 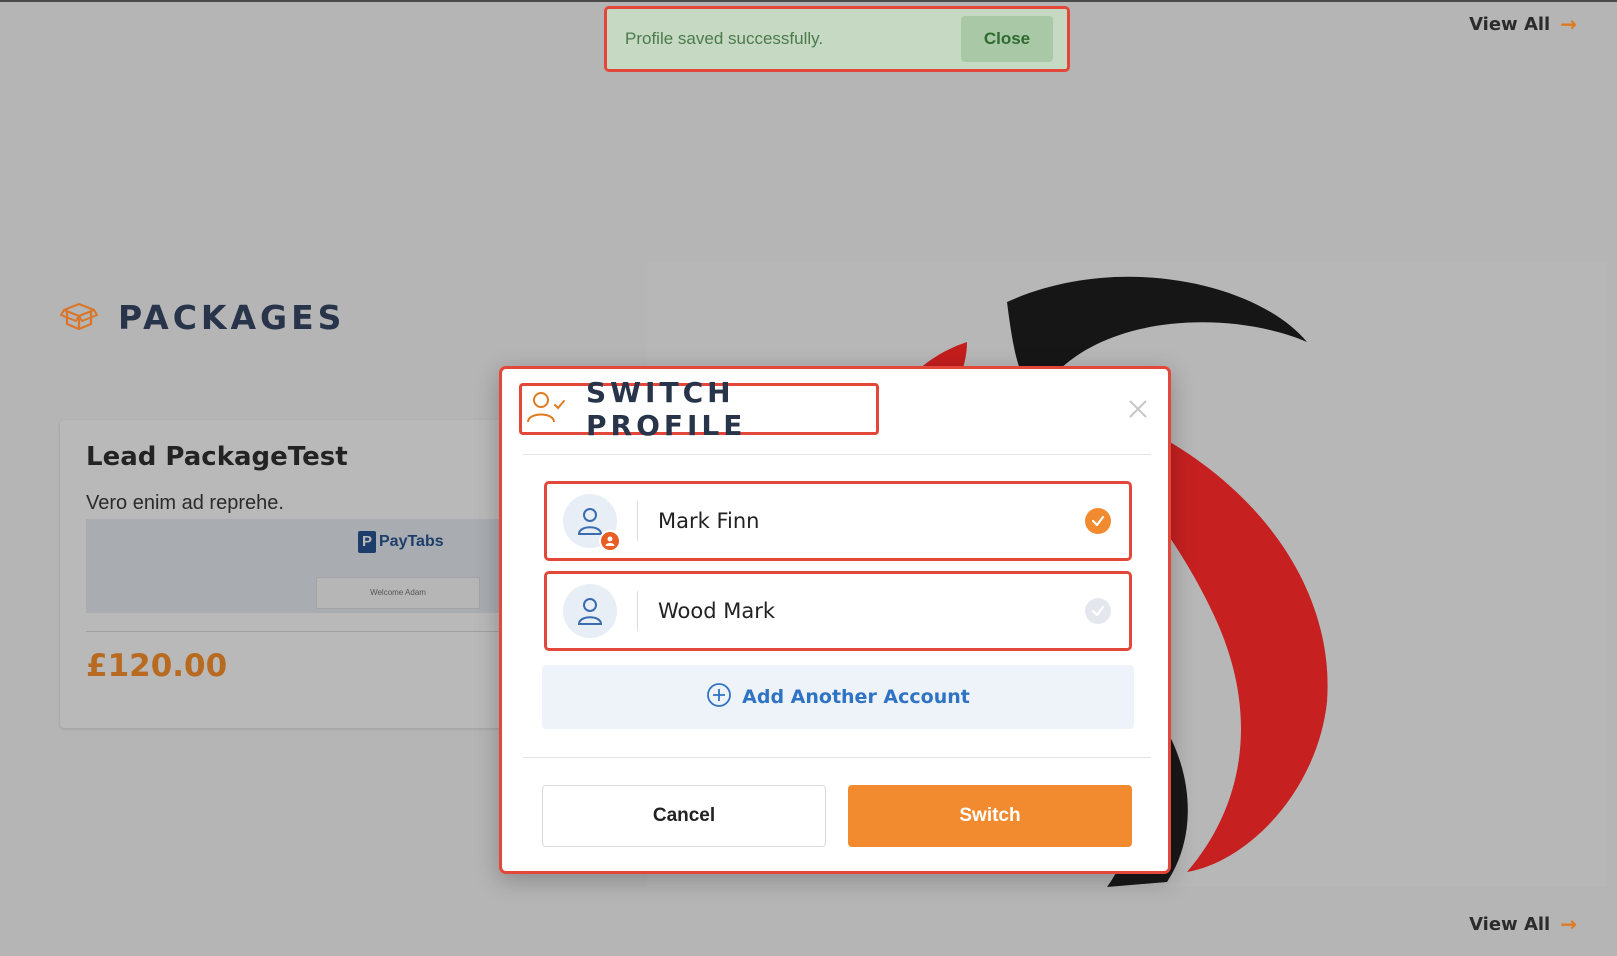 I want to click on account-item: Wood Mark, so click(x=838, y=611).